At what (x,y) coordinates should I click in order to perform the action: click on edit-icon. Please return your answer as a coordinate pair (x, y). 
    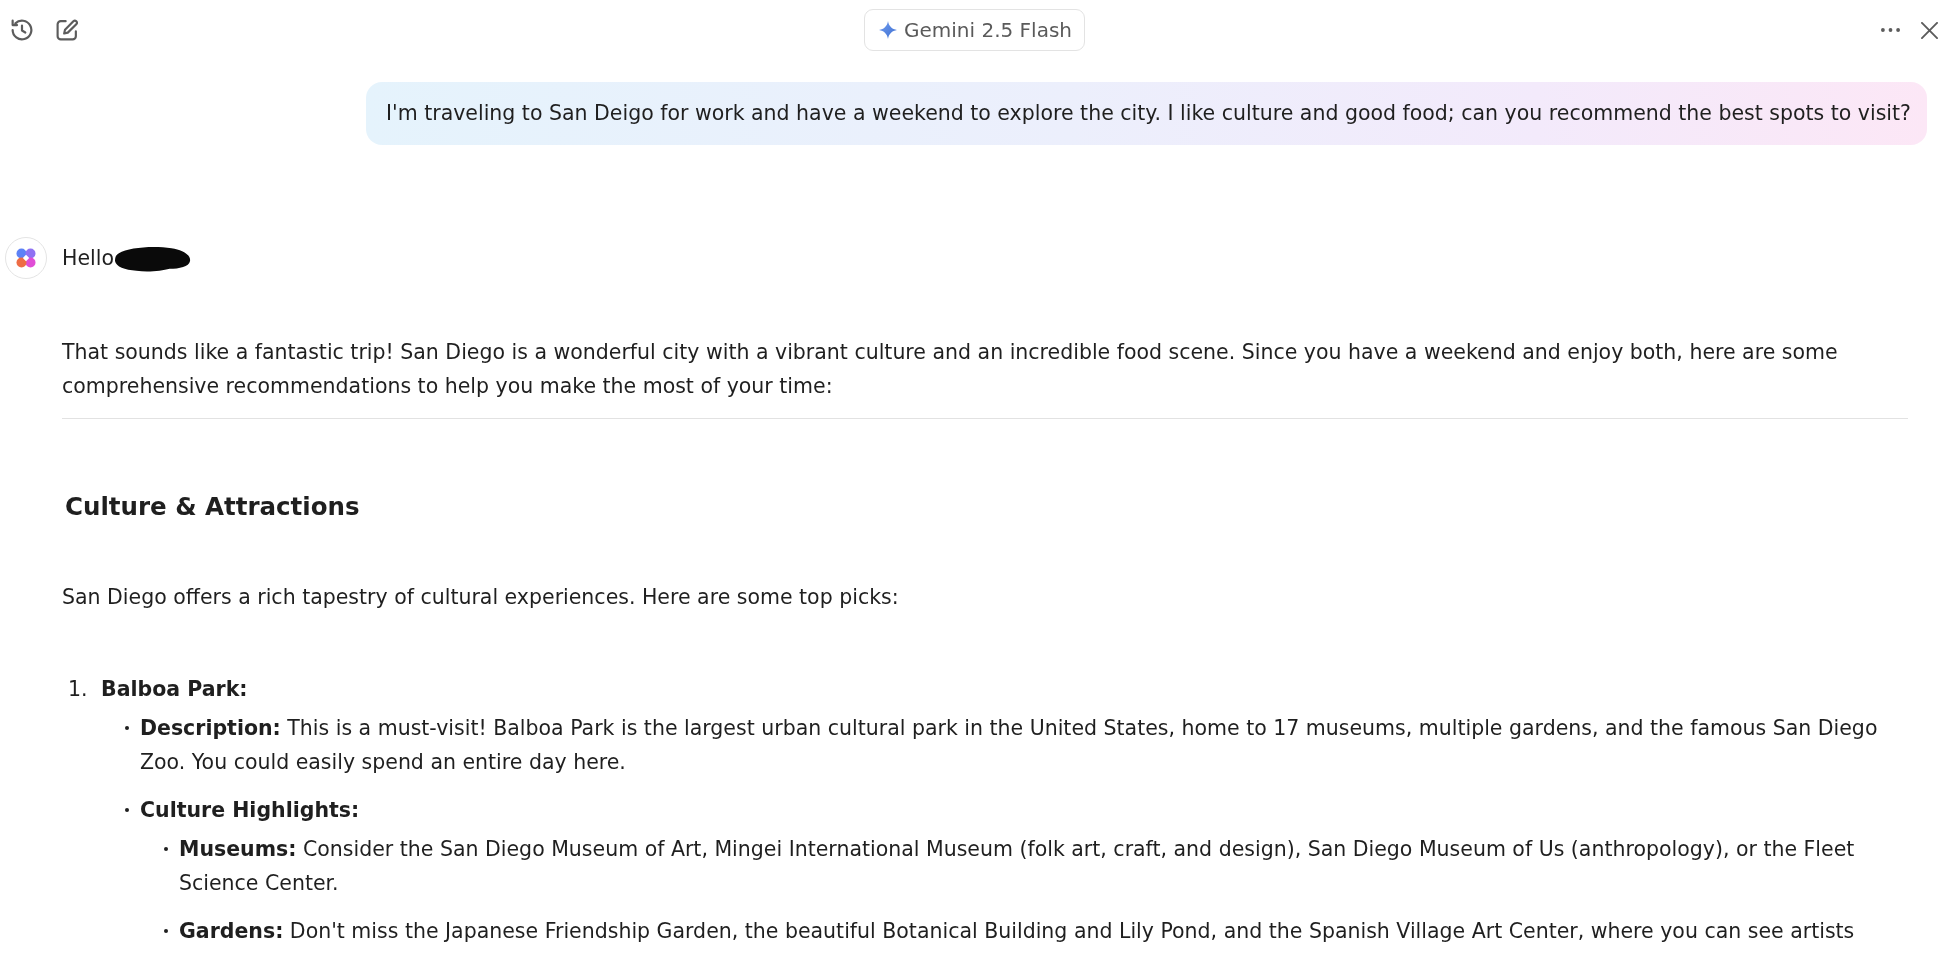
    Looking at the image, I should click on (67, 30).